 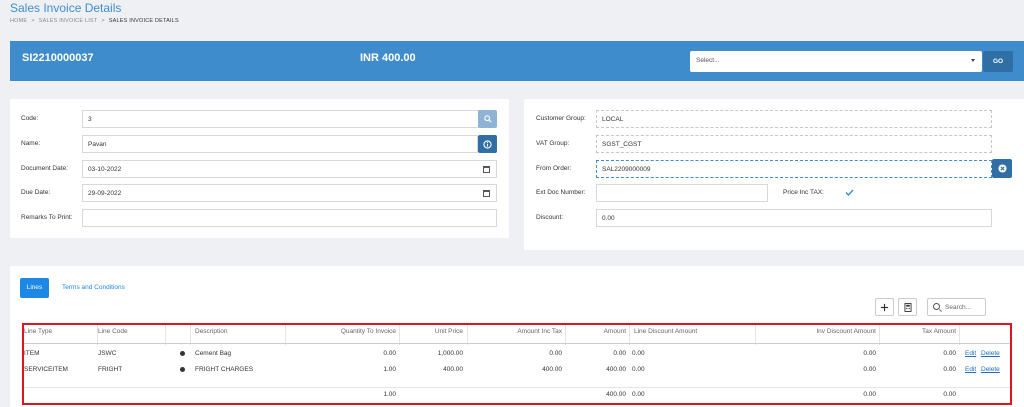 I want to click on breadcrumb-current: SALES INVOICE DETAILS, so click(x=143, y=21).